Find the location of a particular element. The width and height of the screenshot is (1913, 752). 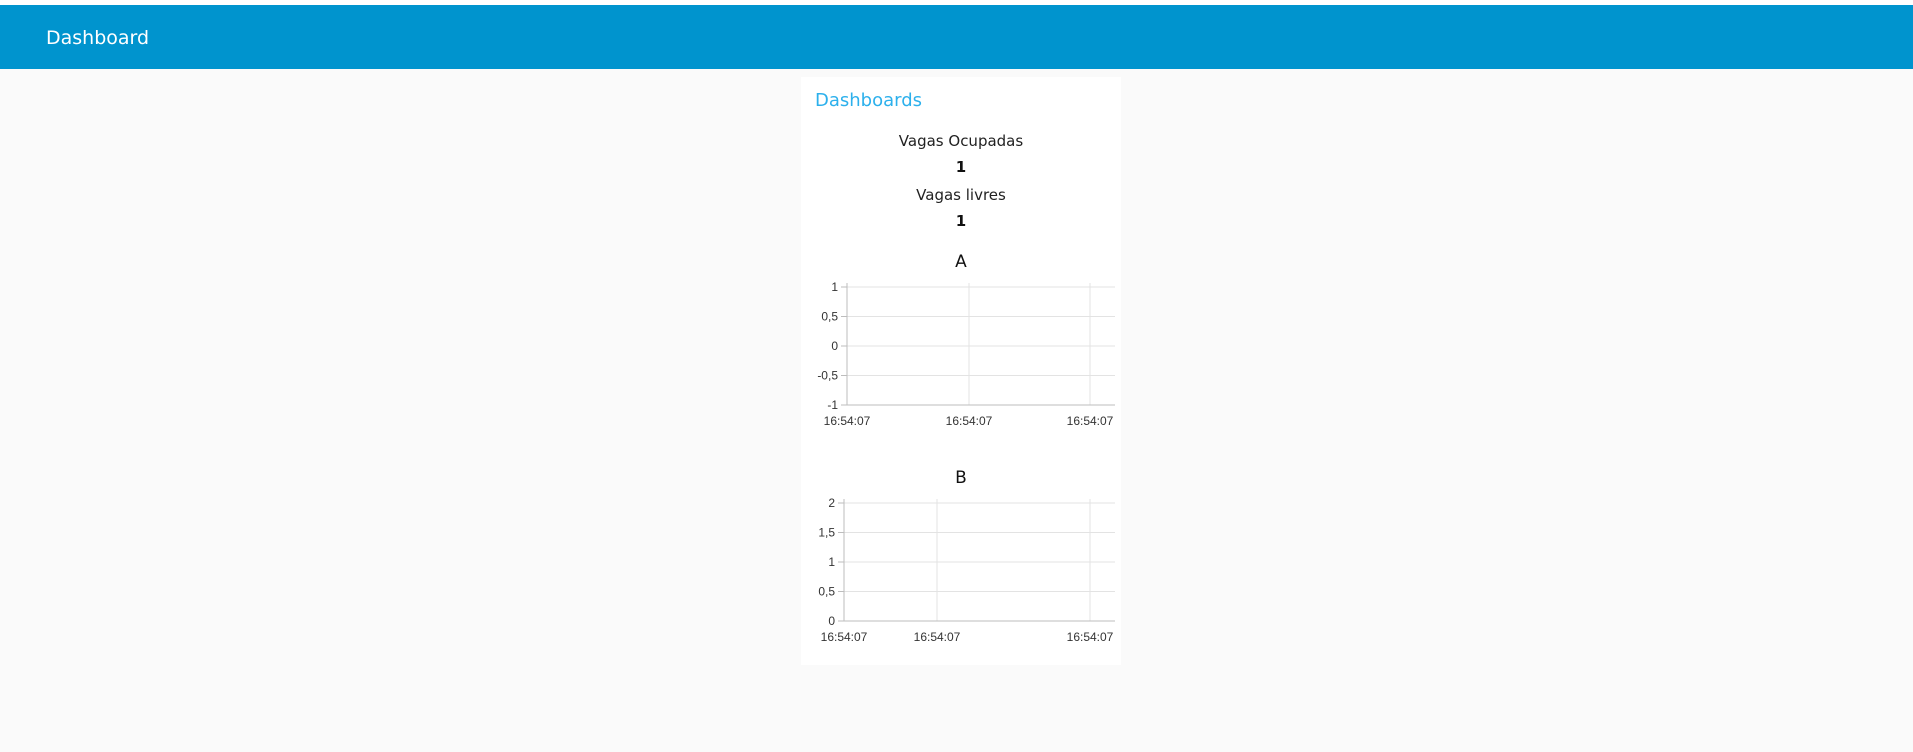

chart-a-y-tick-label: 0 is located at coordinates (834, 346).